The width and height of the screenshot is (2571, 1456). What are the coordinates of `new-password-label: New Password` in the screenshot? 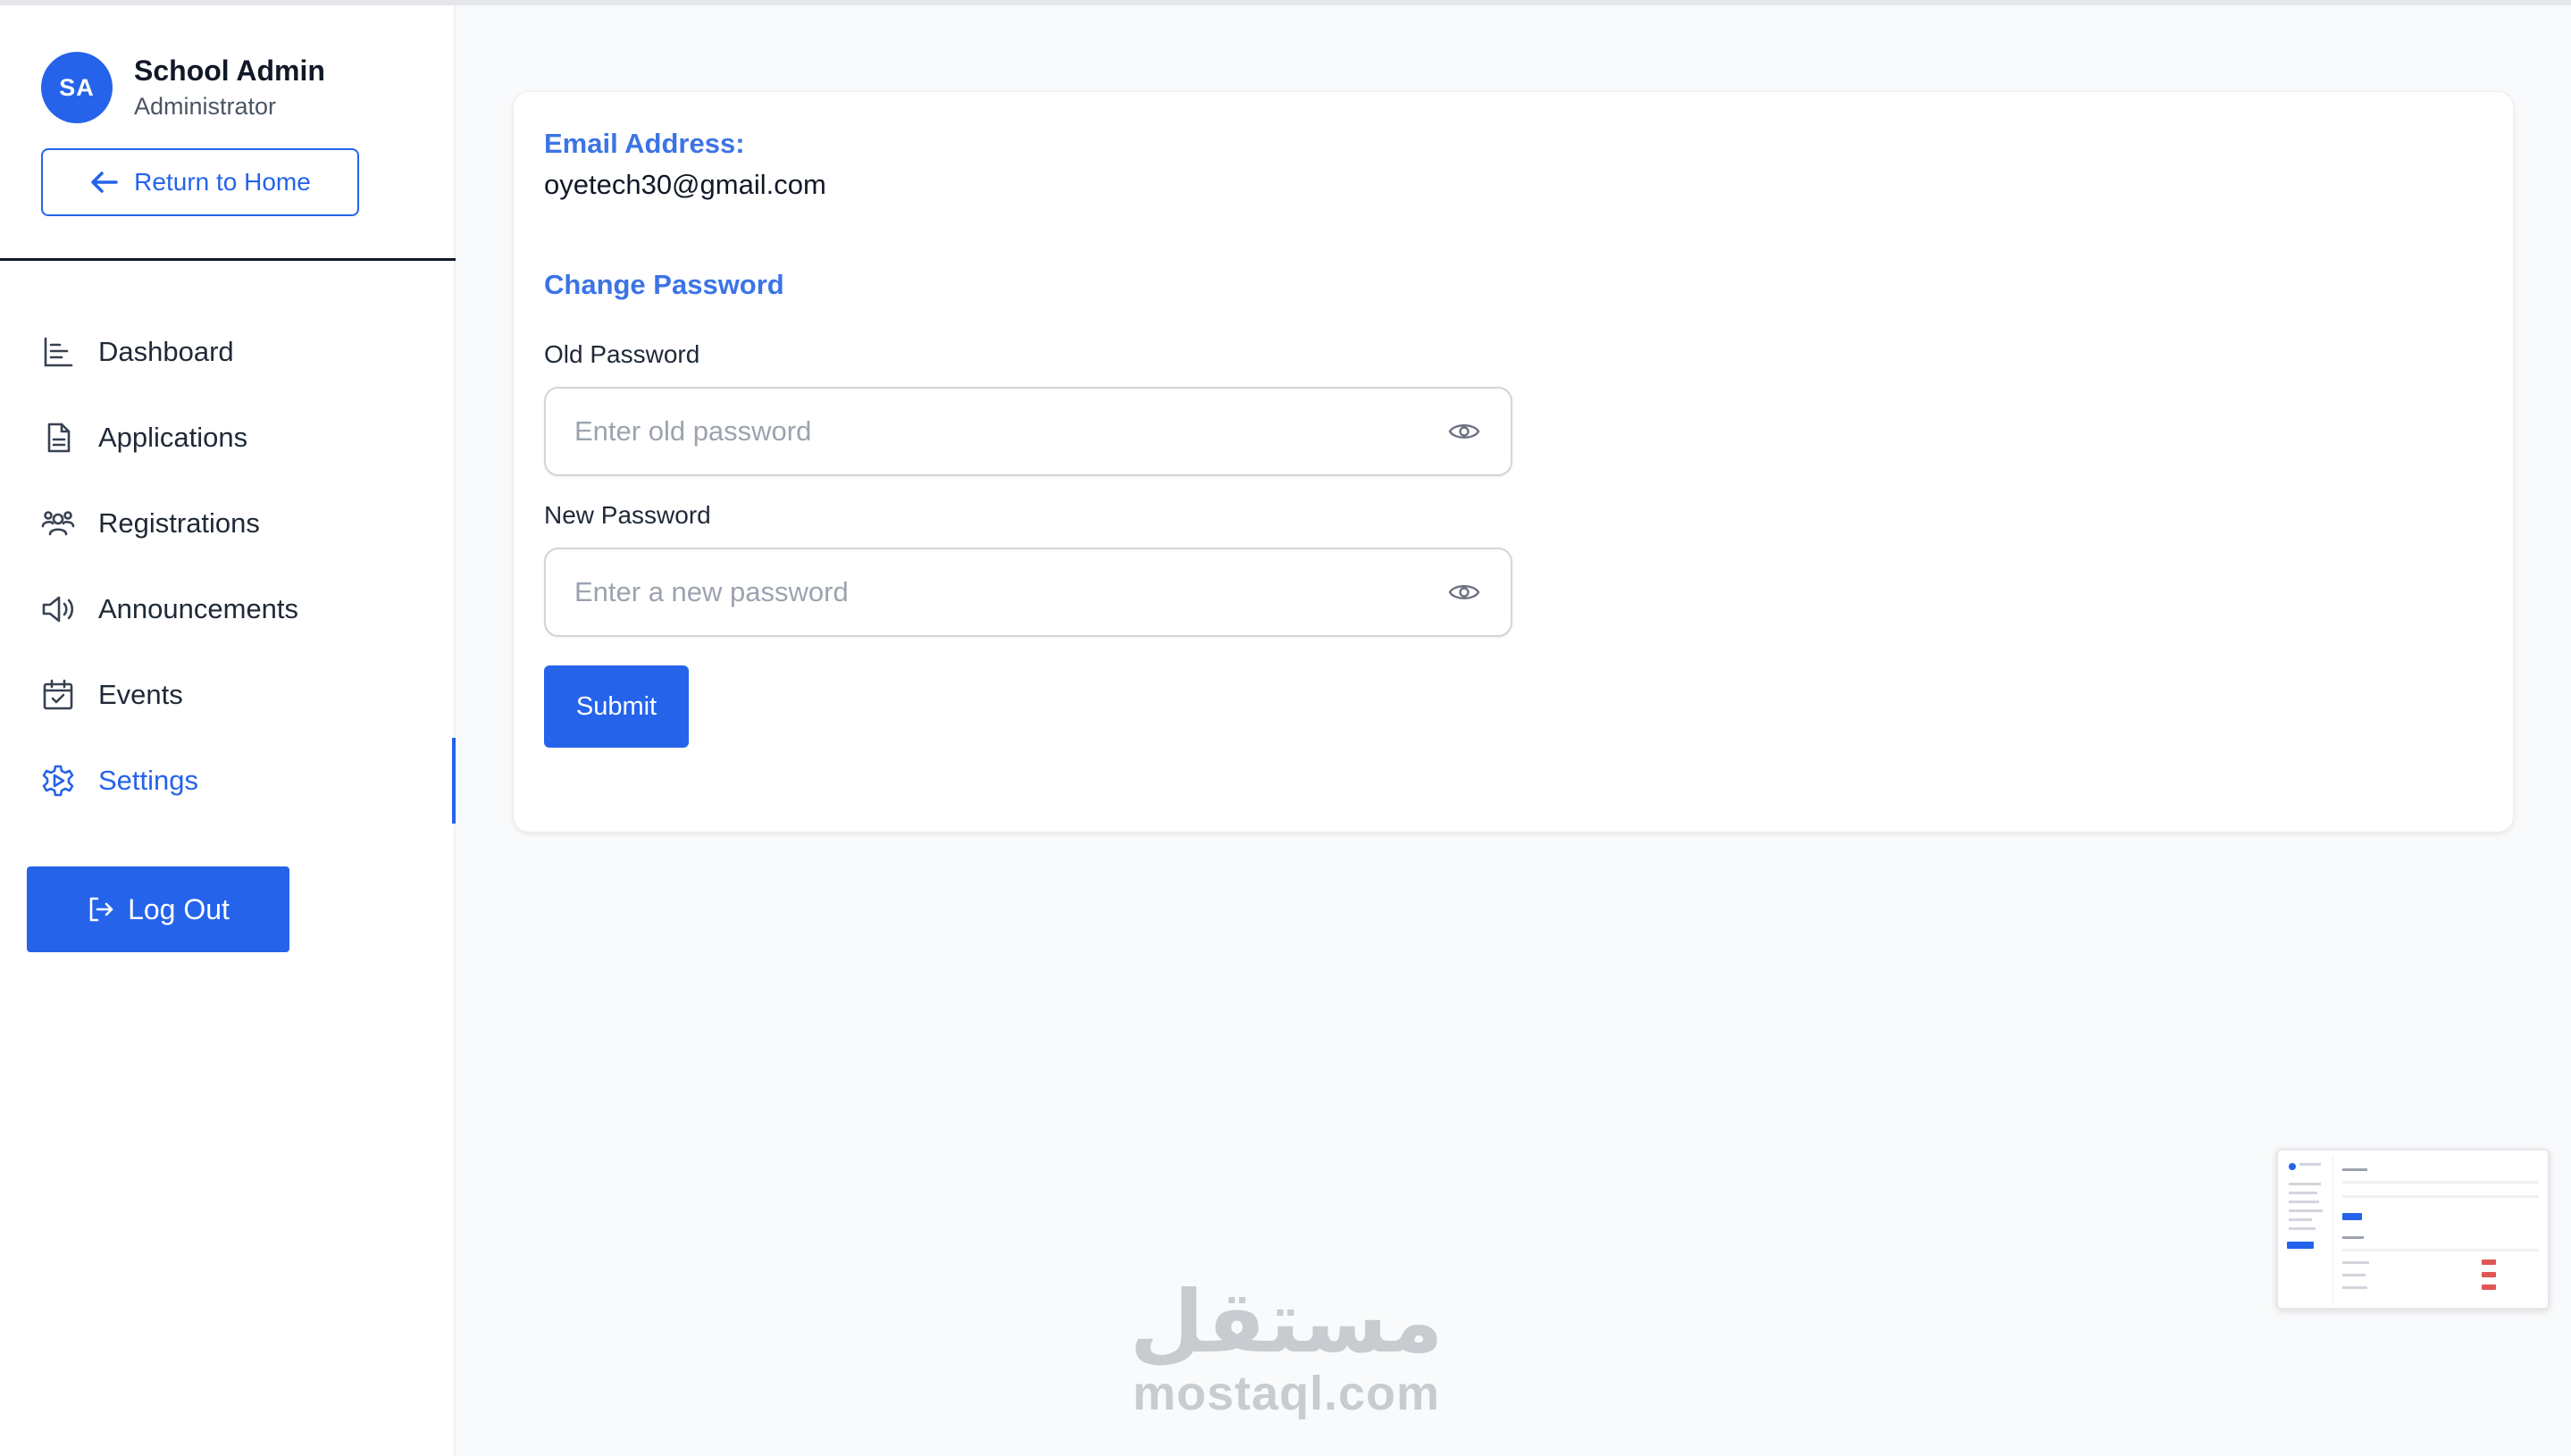 It's located at (627, 515).